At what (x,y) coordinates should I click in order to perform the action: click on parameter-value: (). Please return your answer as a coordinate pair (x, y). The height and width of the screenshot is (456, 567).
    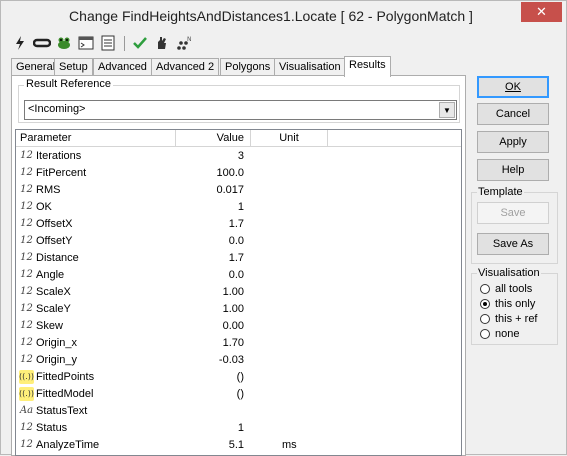
    Looking at the image, I should click on (240, 377).